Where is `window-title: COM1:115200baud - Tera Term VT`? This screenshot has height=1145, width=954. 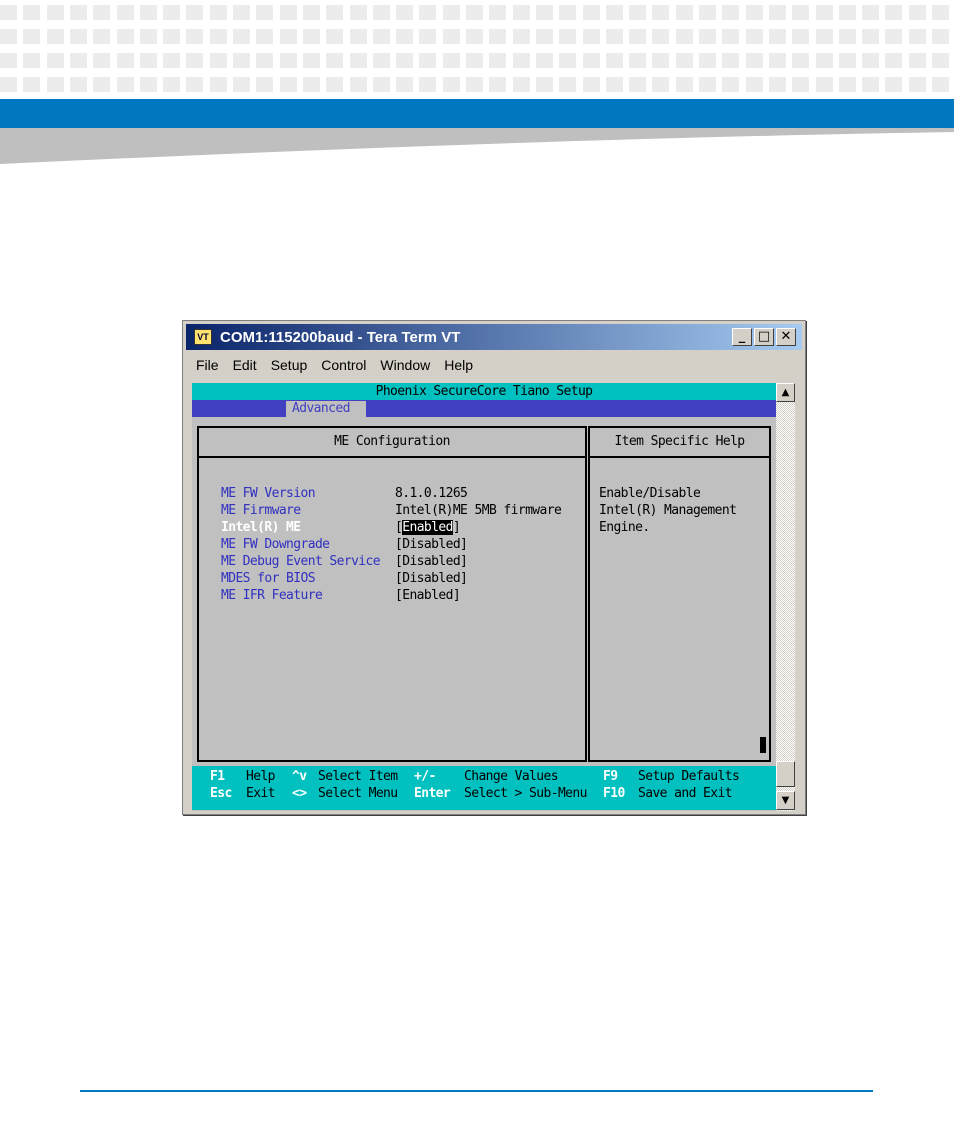 window-title: COM1:115200baud - Tera Term VT is located at coordinates (340, 337).